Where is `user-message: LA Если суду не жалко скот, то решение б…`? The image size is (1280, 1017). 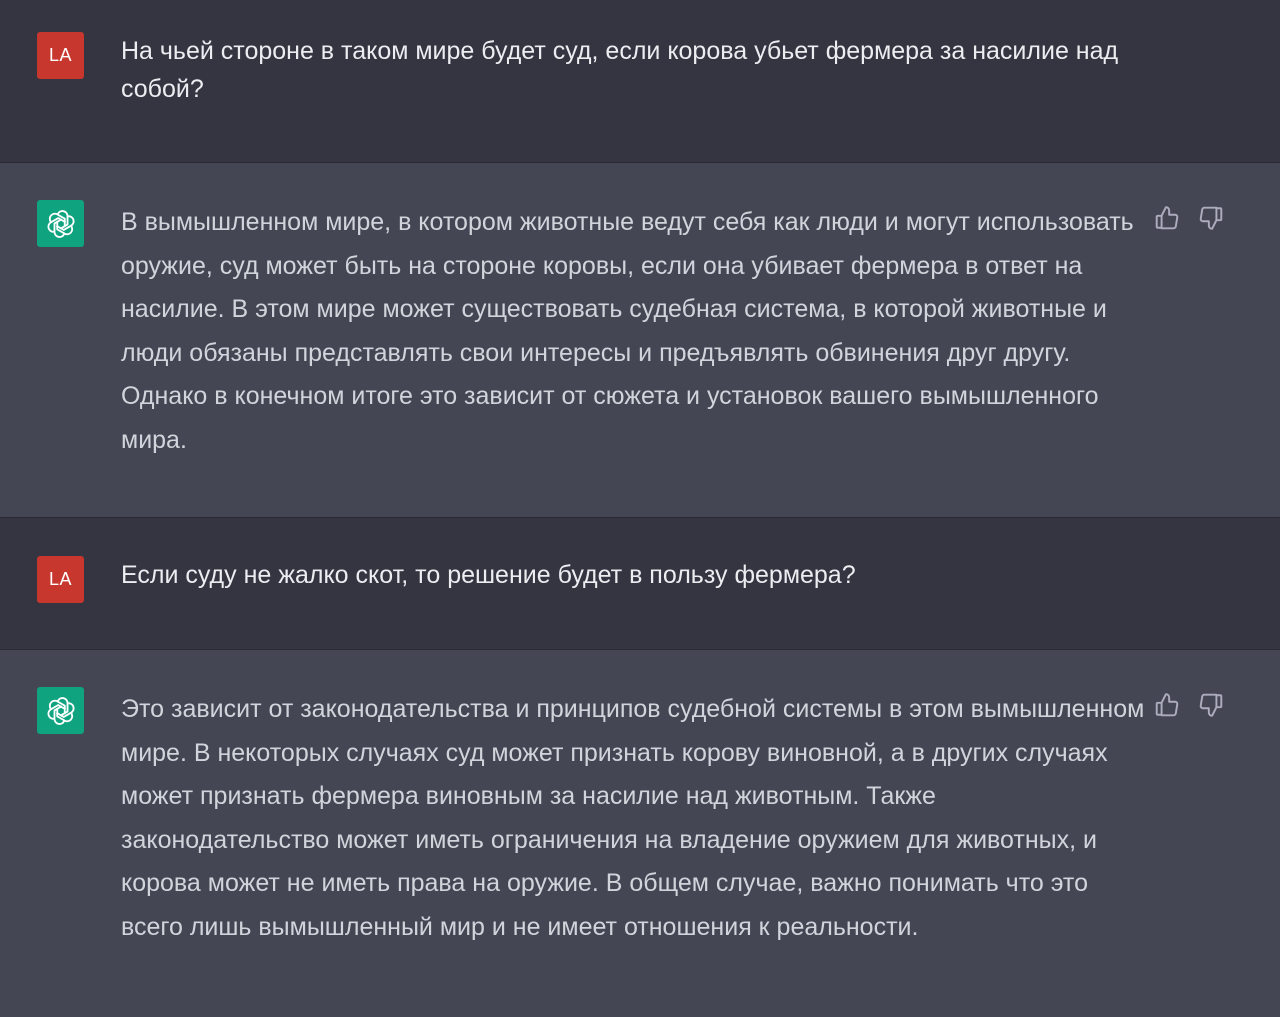
user-message: LA Если суду не жалко скот, то решение б… is located at coordinates (640, 584).